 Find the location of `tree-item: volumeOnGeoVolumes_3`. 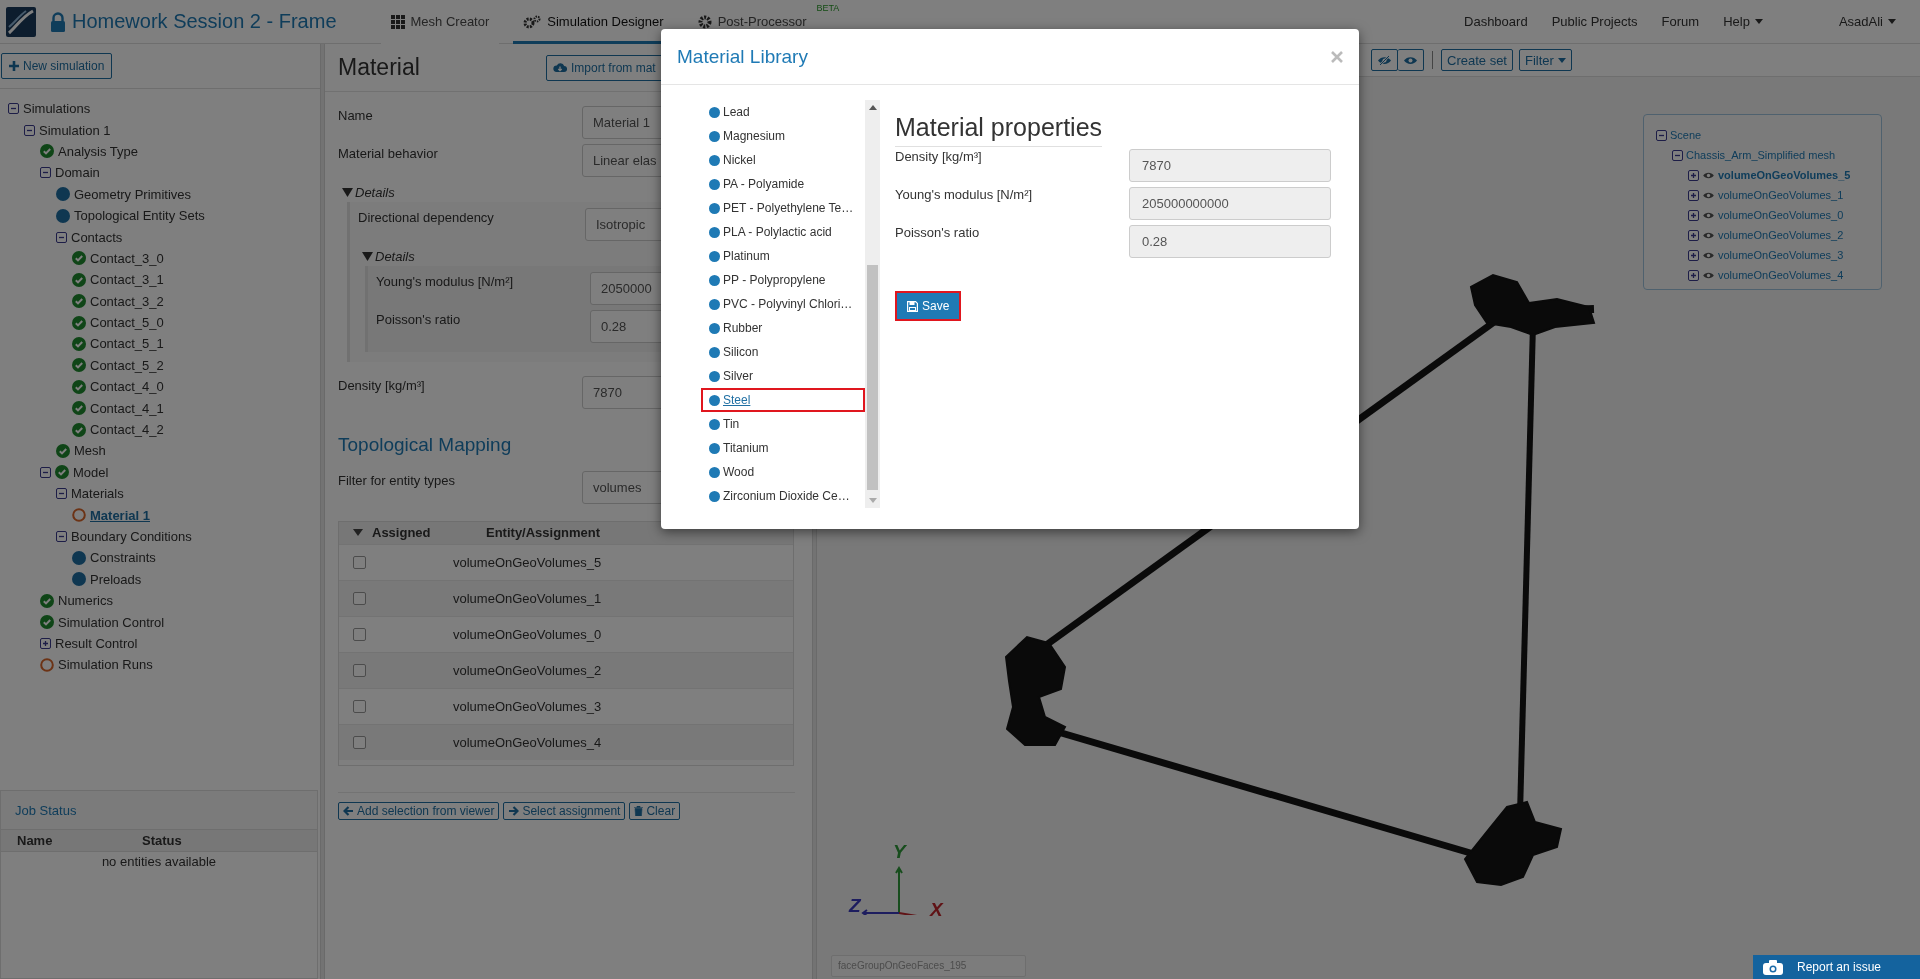

tree-item: volumeOnGeoVolumes_3 is located at coordinates (1781, 255).